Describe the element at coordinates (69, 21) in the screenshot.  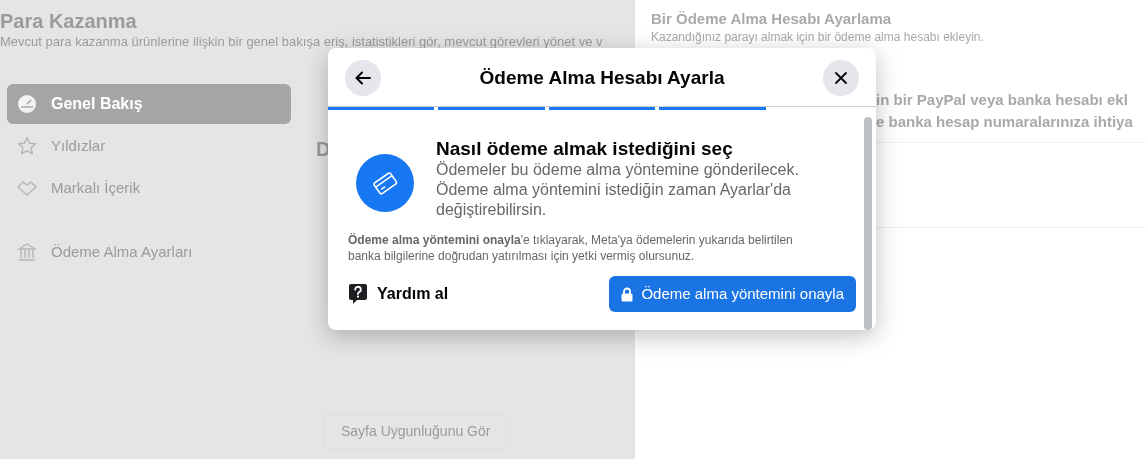
I see `page-title: Para Kazanma` at that location.